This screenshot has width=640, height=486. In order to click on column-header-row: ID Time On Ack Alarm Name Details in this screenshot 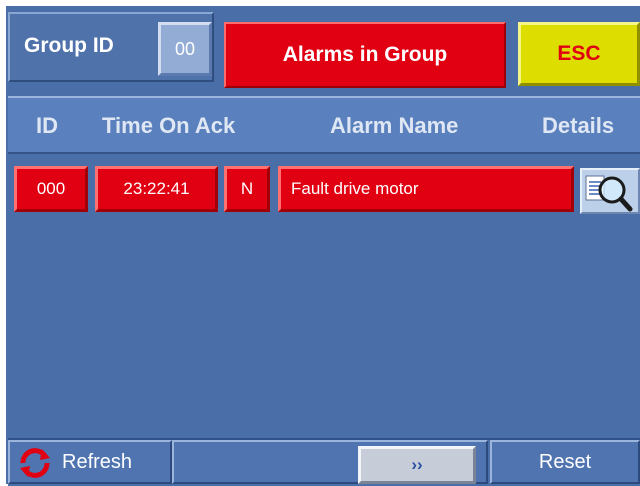, I will do `click(324, 125)`.